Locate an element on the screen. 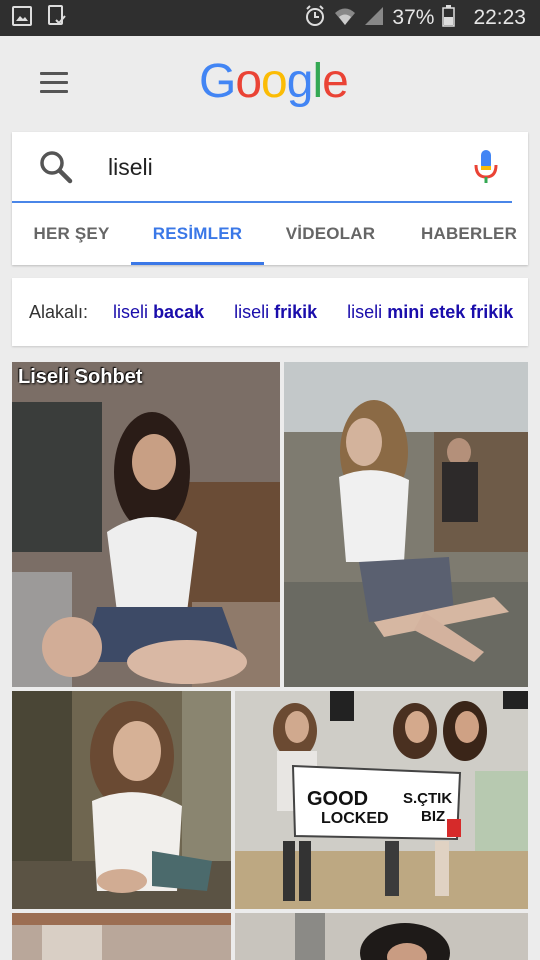 This screenshot has height=960, width=540. wifi-icon is located at coordinates (345, 18).